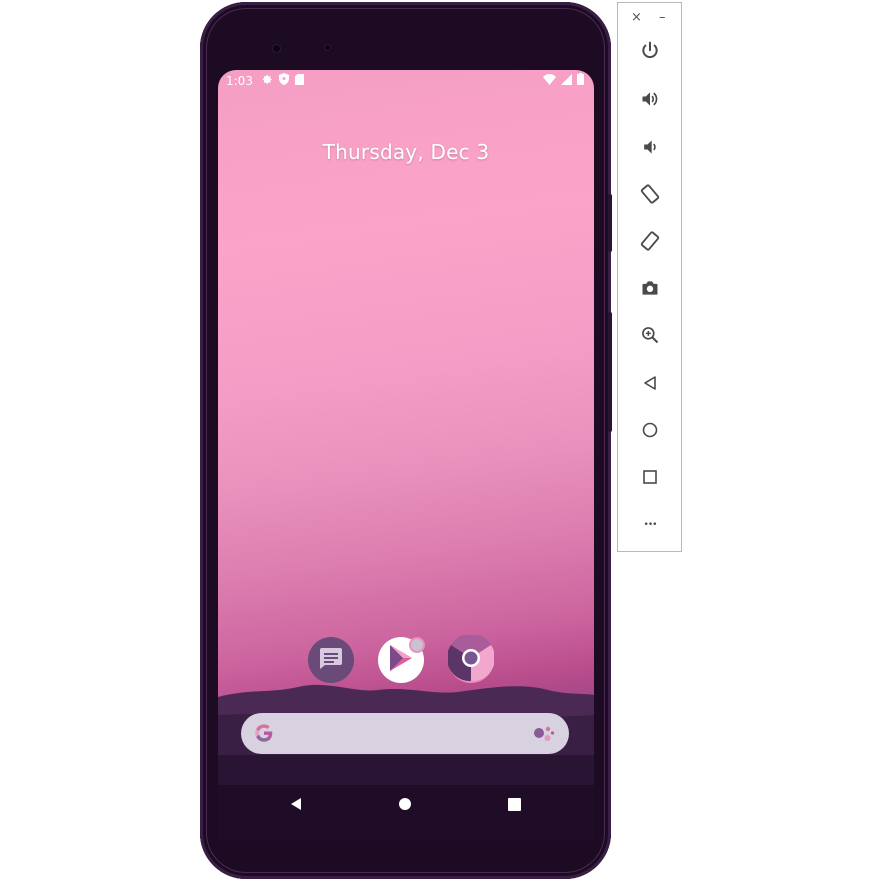  Describe the element at coordinates (267, 81) in the screenshot. I see `settings-notification-icon` at that location.